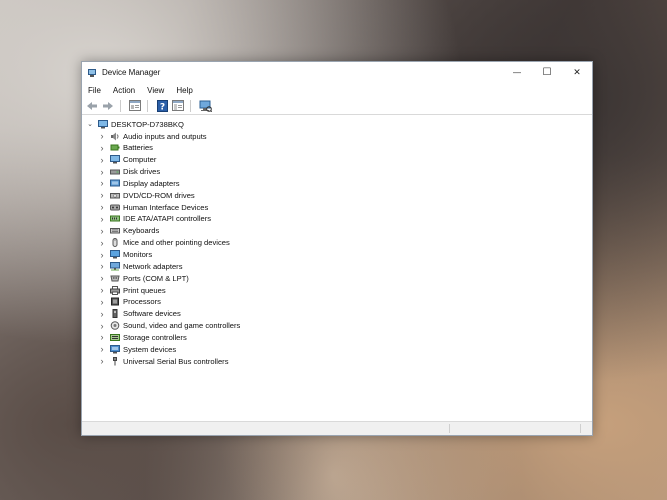  I want to click on forward-button, so click(108, 105).